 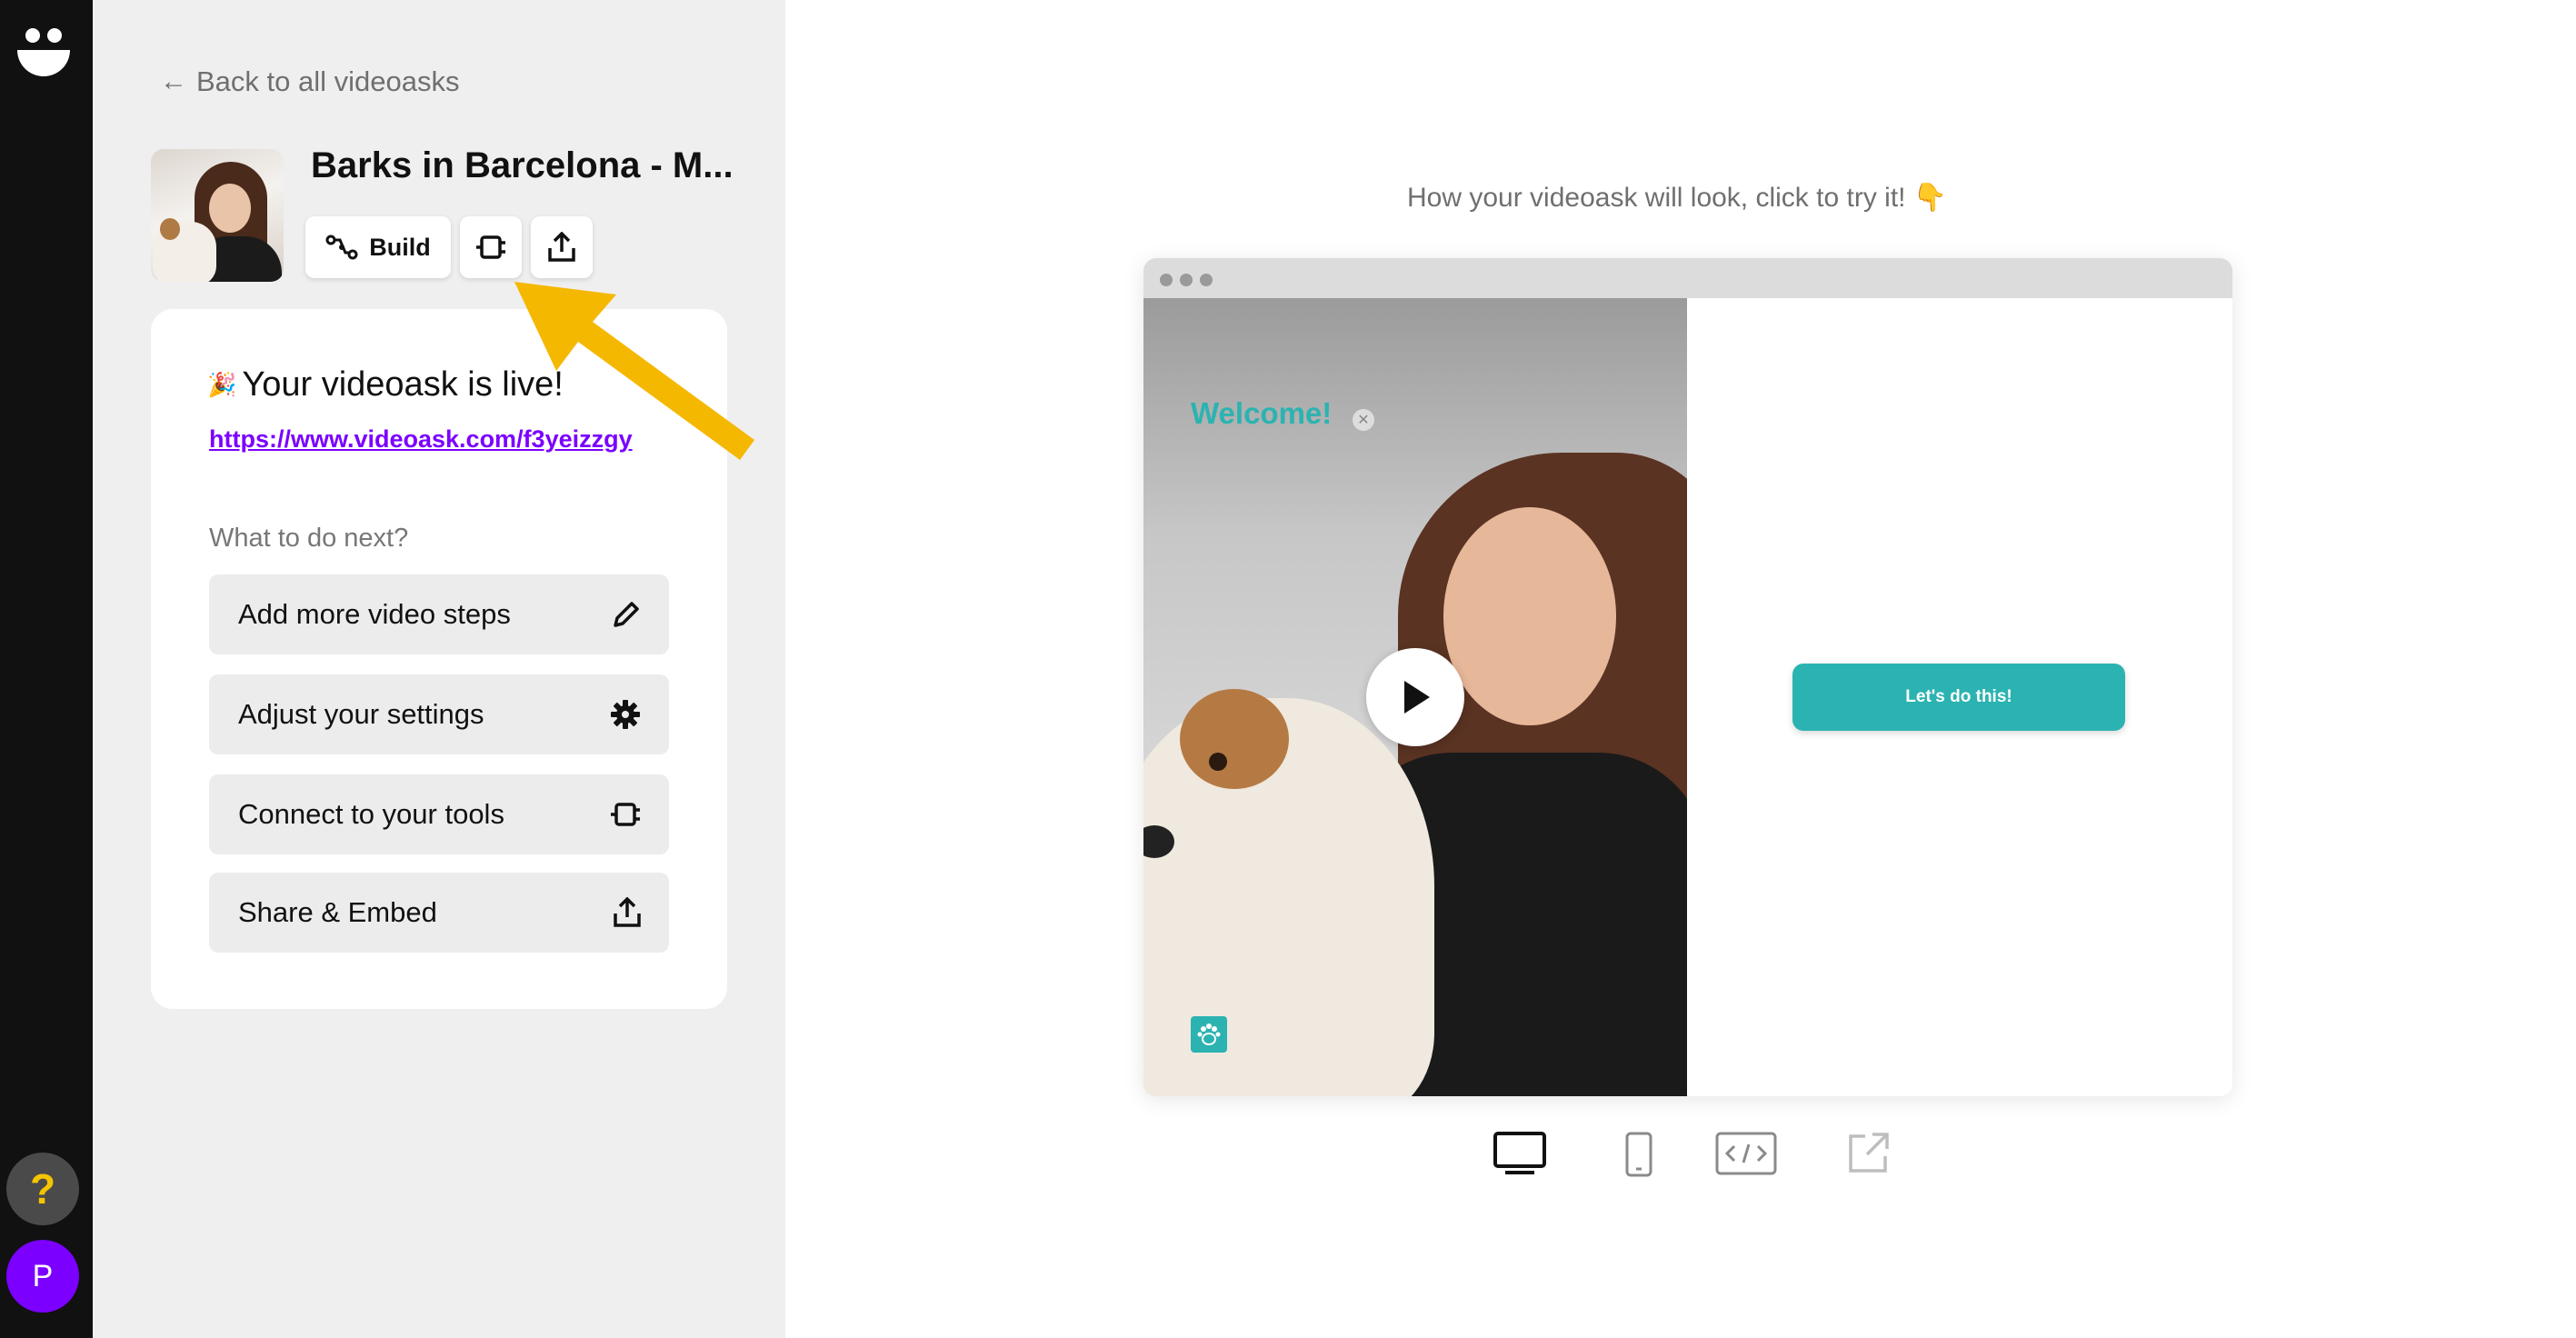 I want to click on videoask-logo-icon, so click(x=43, y=52).